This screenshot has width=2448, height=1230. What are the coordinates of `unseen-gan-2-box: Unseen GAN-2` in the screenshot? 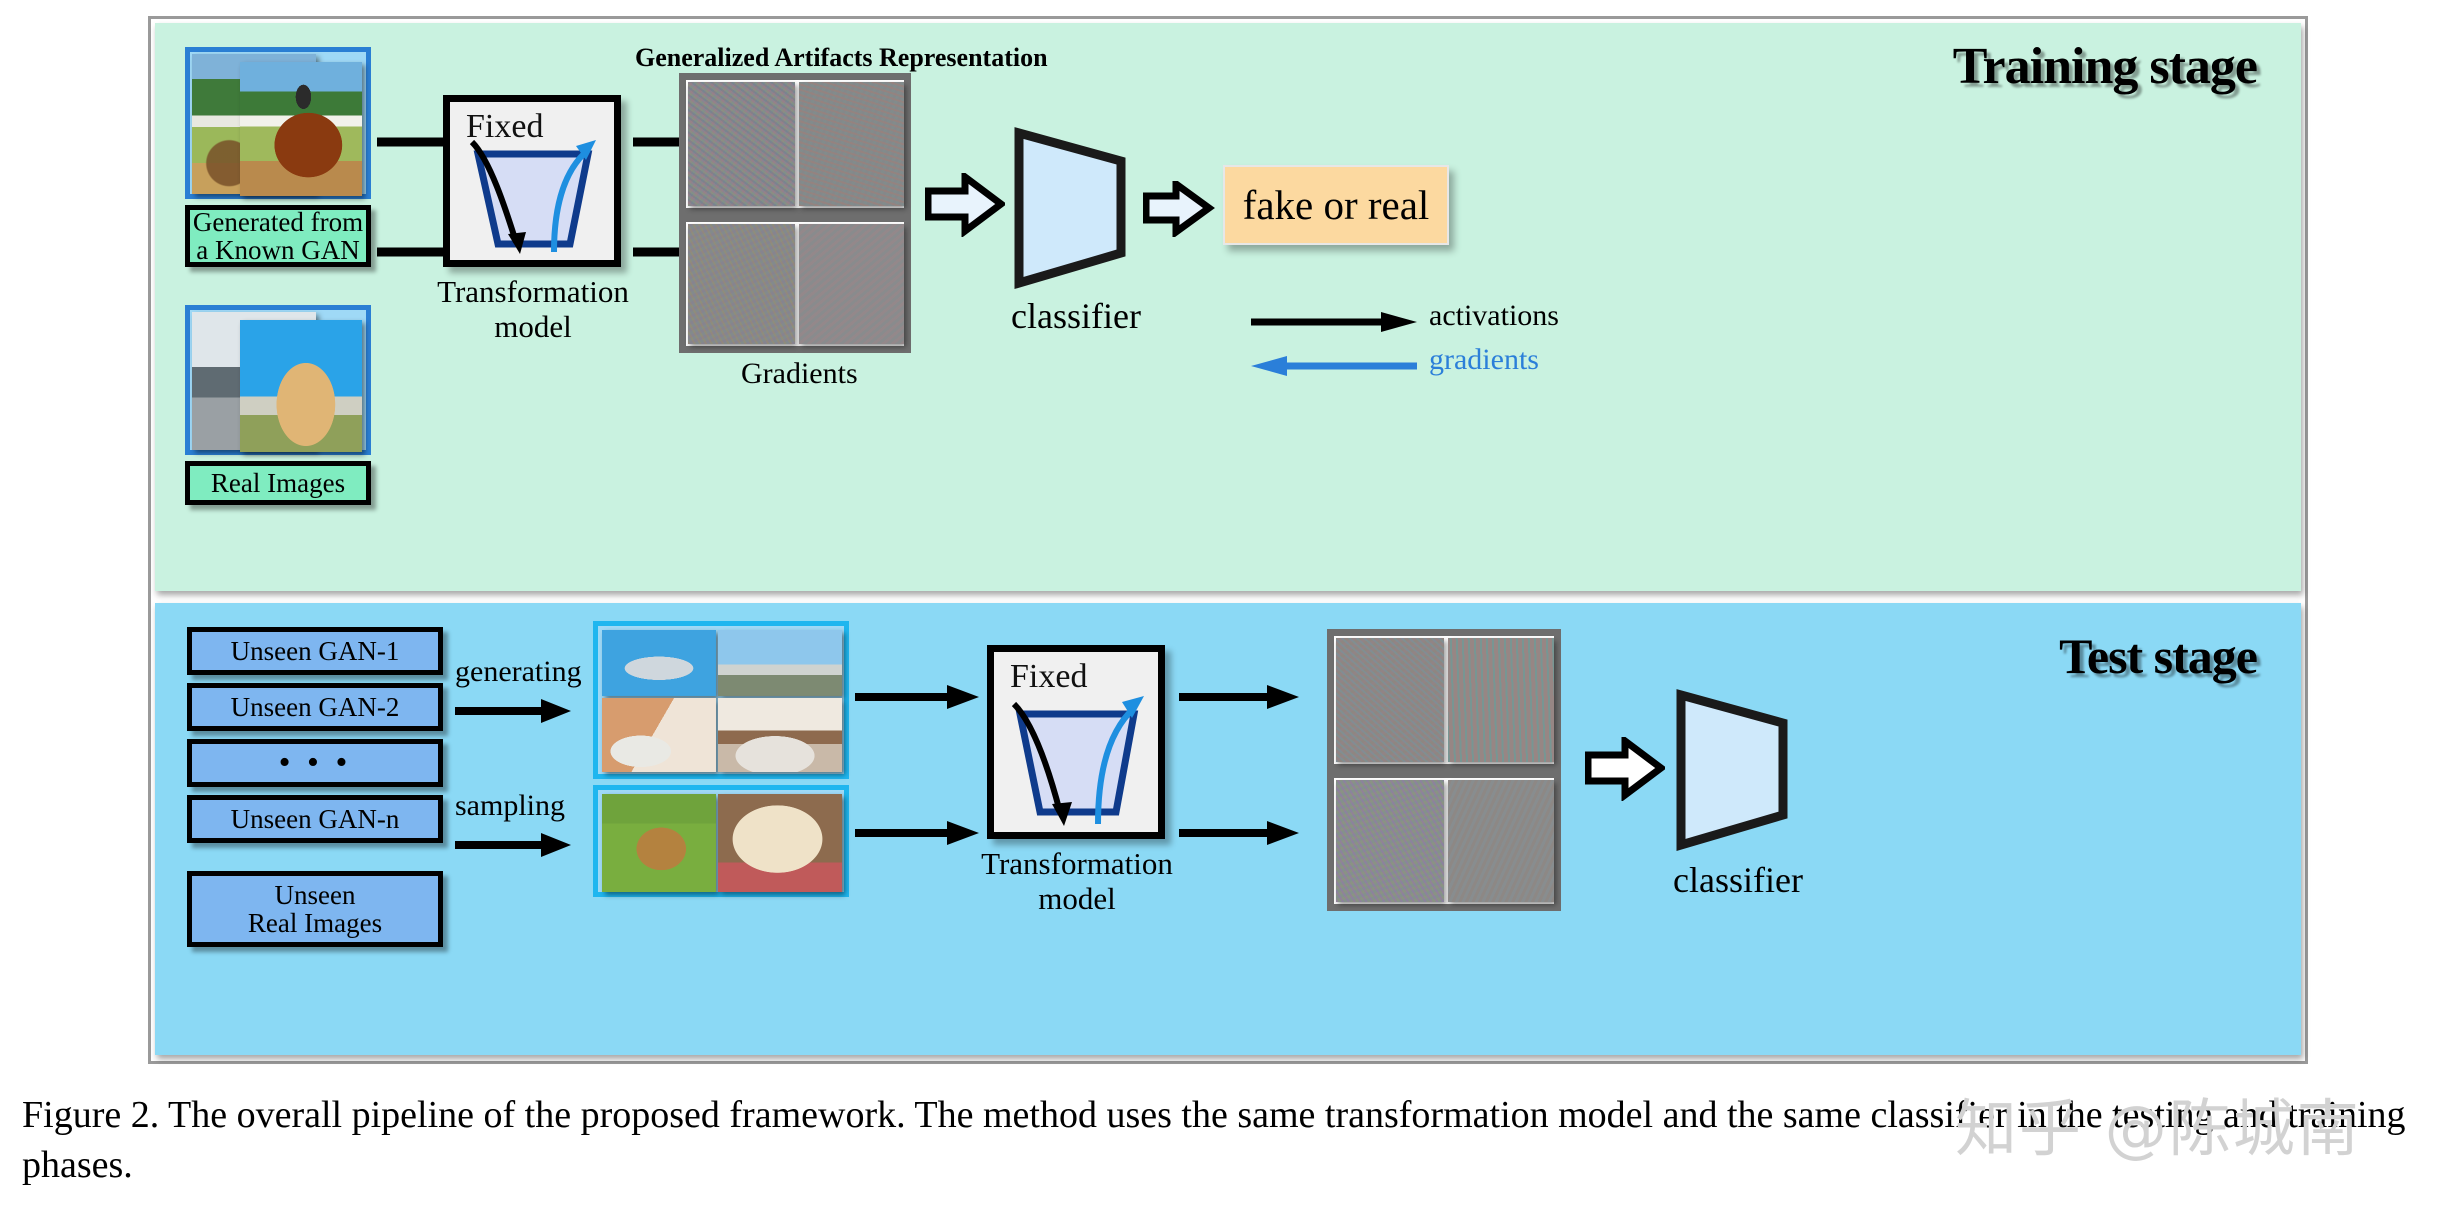 It's located at (315, 707).